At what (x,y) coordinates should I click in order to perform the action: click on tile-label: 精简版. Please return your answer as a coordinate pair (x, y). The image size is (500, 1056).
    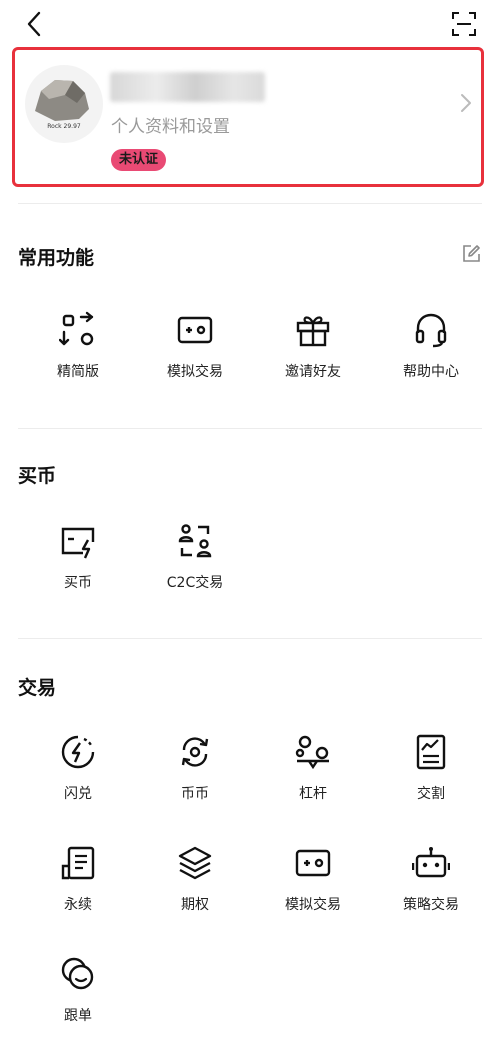
    Looking at the image, I should click on (78, 372).